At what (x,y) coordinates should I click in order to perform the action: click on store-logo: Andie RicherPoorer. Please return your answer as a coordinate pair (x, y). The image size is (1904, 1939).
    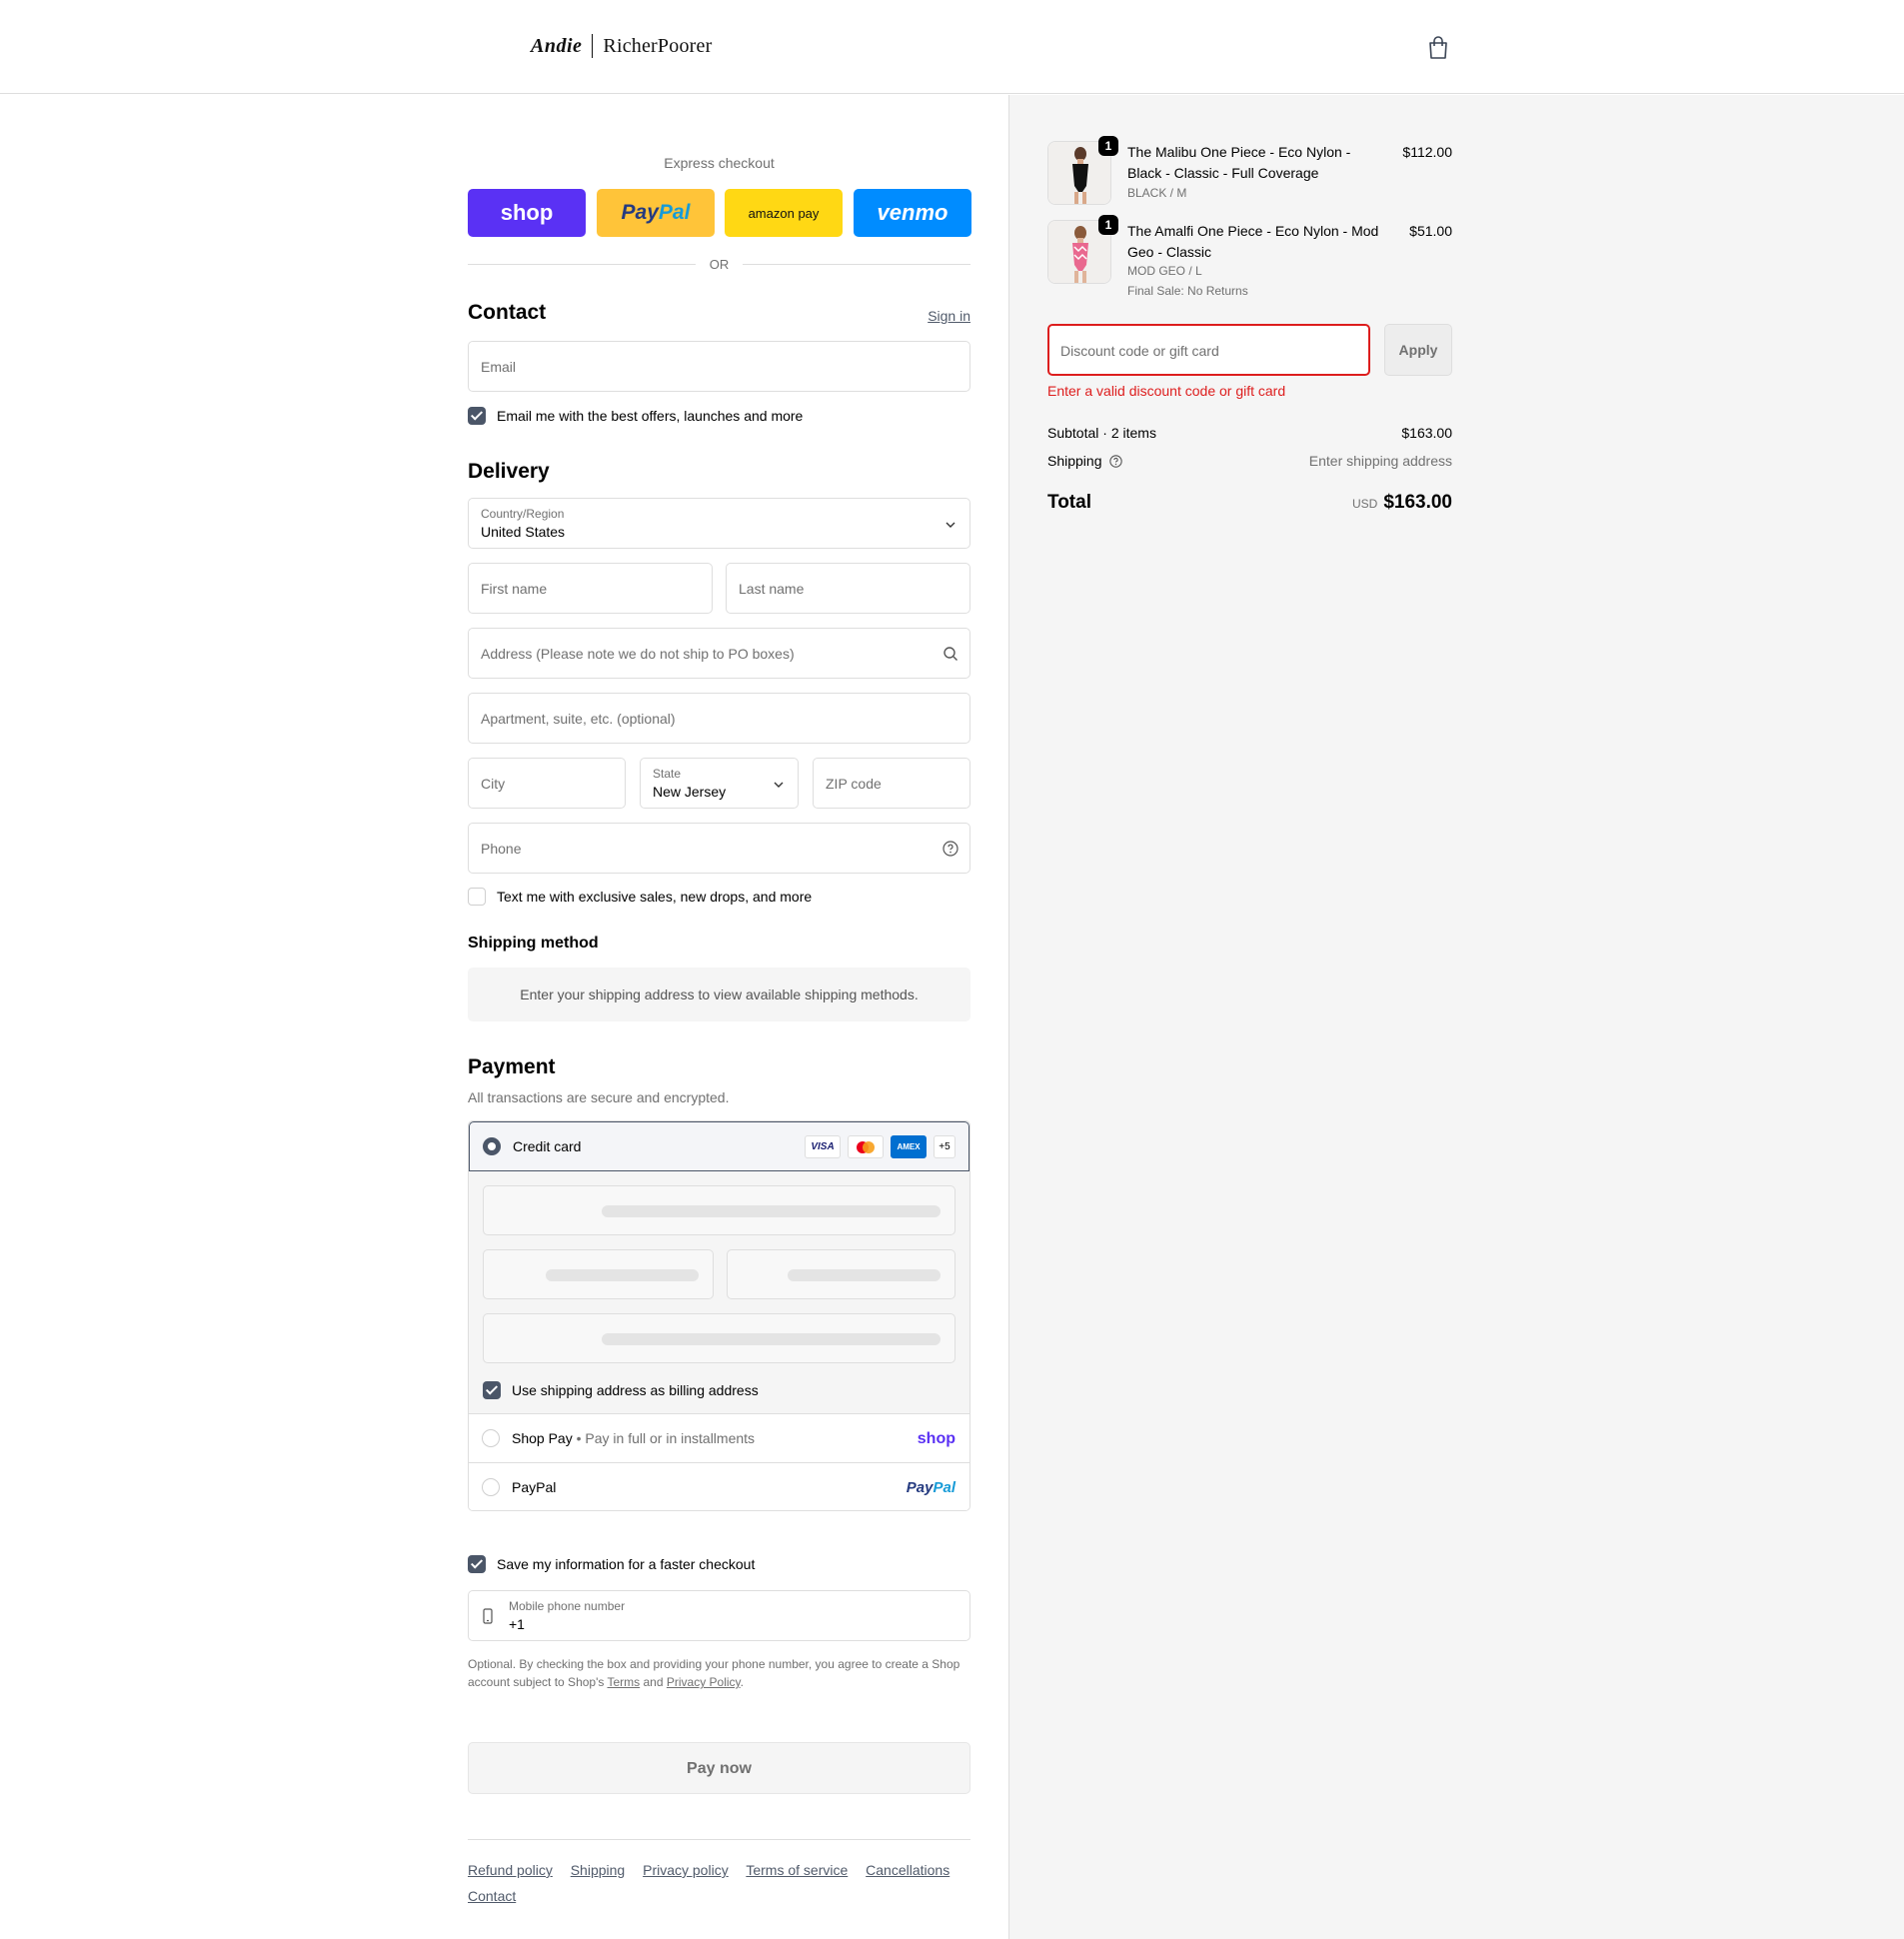
    Looking at the image, I should click on (621, 46).